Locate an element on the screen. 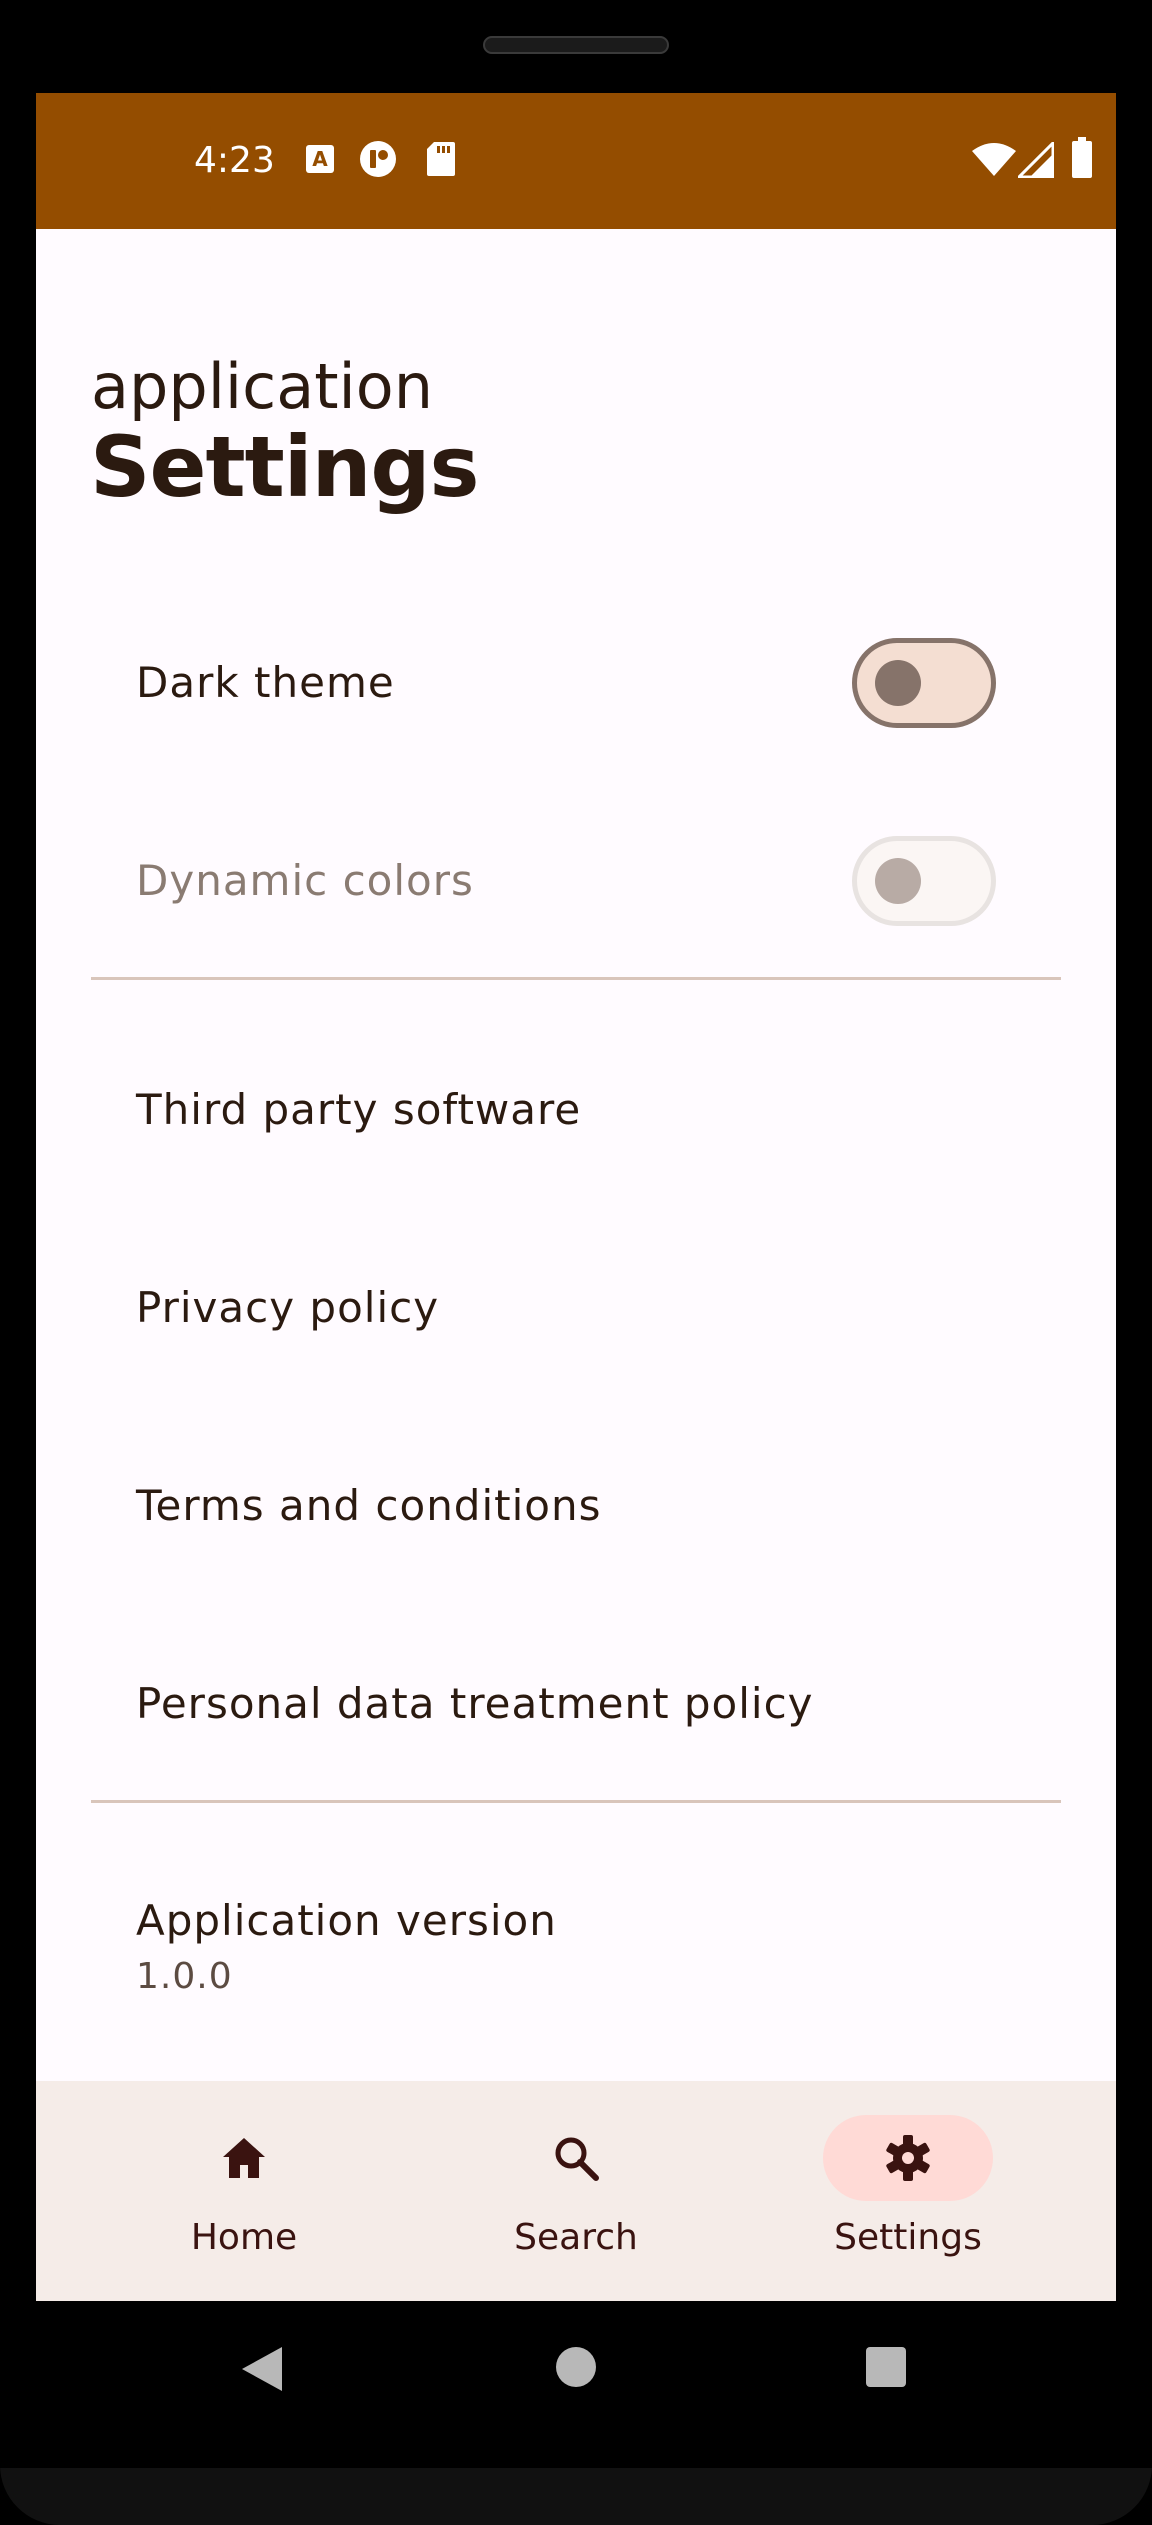 The width and height of the screenshot is (1152, 2525). personal-data-policy-item: Personal data treatment policy is located at coordinates (576, 1704).